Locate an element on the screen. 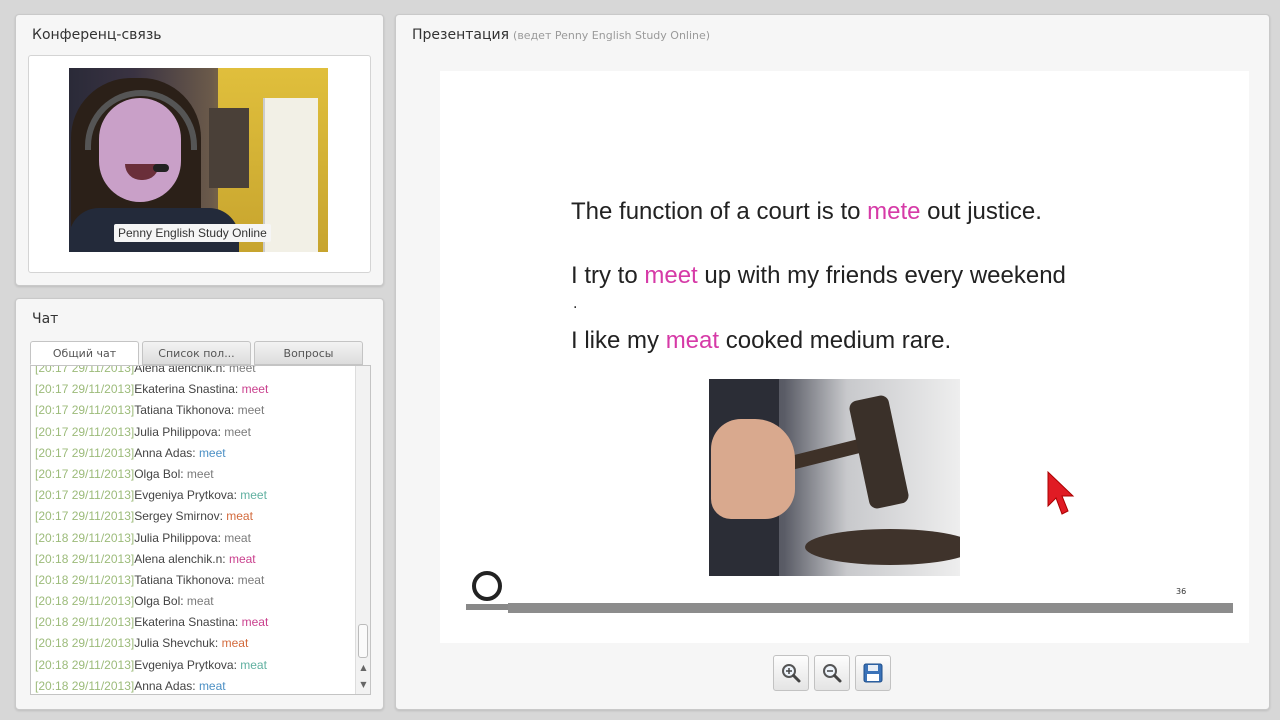  scroll-up-arrow-icon: ▲ is located at coordinates (363, 668).